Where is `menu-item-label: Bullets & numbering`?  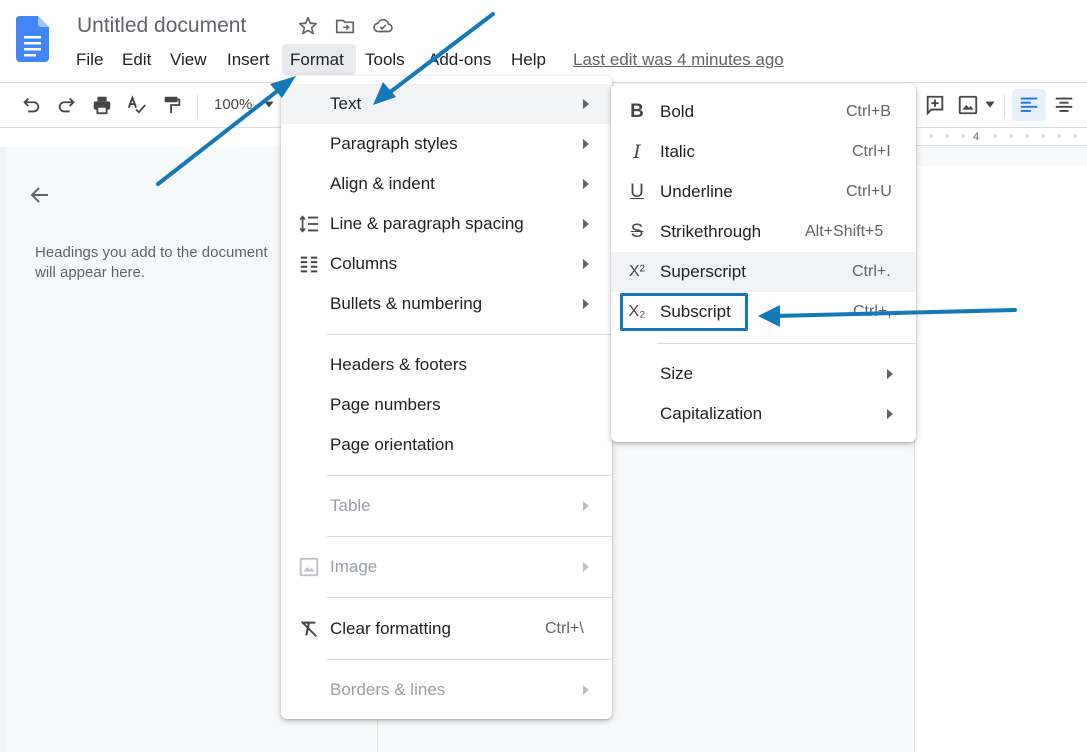 menu-item-label: Bullets & numbering is located at coordinates (406, 303).